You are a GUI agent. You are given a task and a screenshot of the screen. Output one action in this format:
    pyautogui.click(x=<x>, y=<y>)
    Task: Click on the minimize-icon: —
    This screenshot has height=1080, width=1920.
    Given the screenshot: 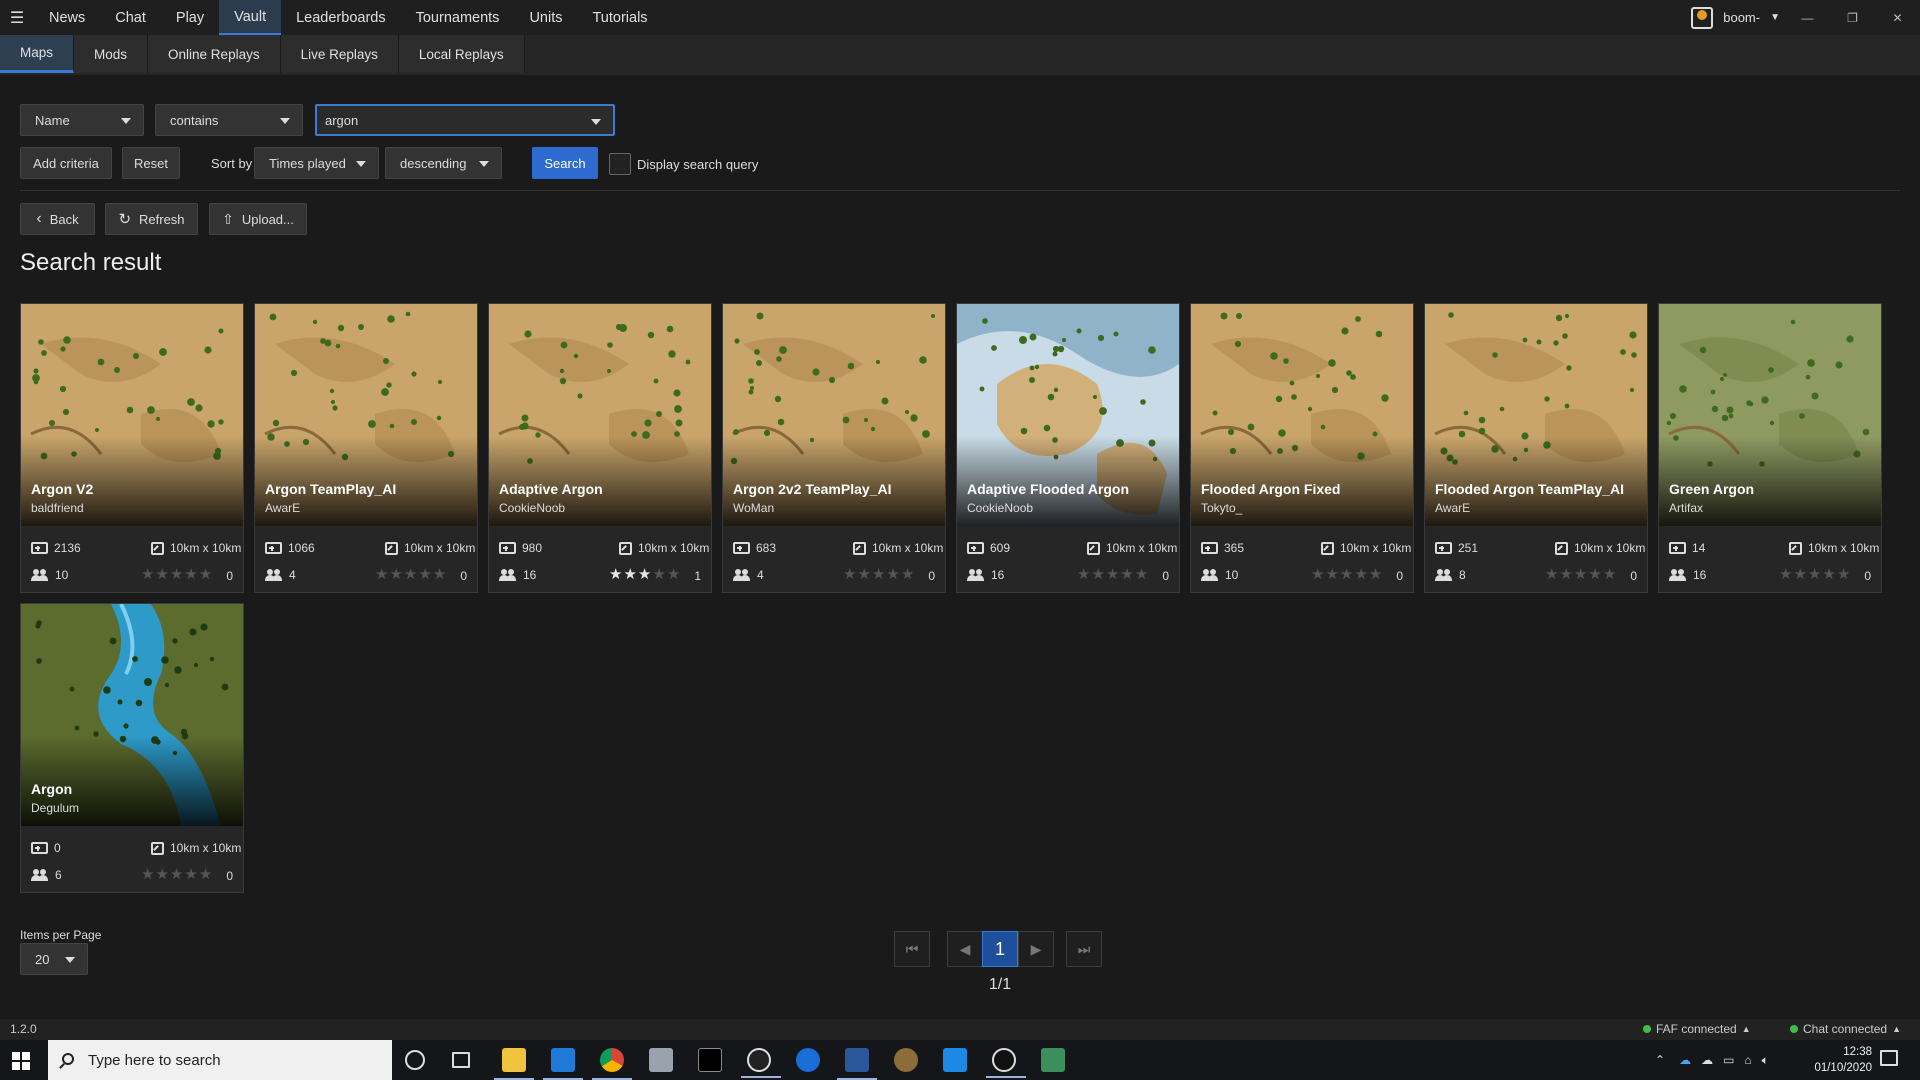 What is the action you would take?
    pyautogui.click(x=1807, y=17)
    